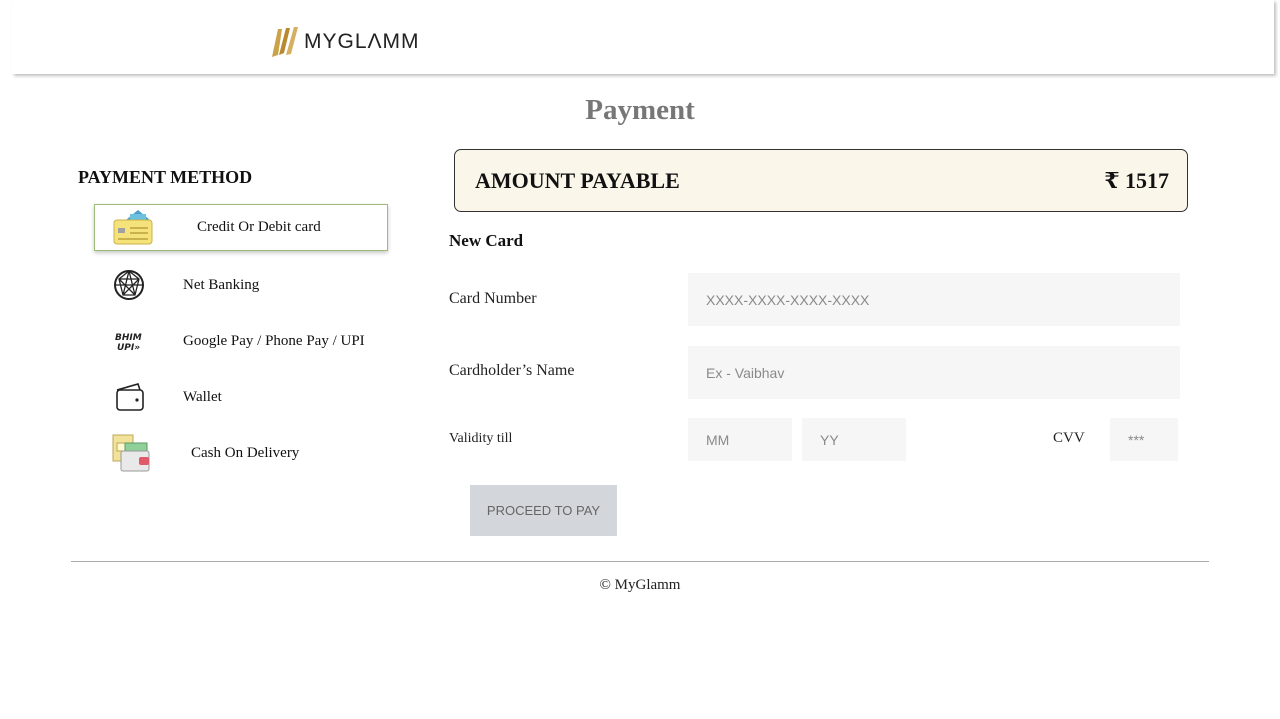  Describe the element at coordinates (481, 438) in the screenshot. I see `validity-label: Validity till` at that location.